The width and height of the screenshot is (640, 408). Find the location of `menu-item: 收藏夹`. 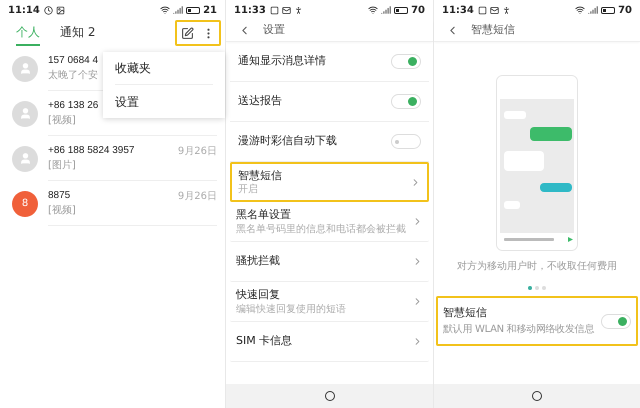

menu-item: 收藏夹 is located at coordinates (164, 68).